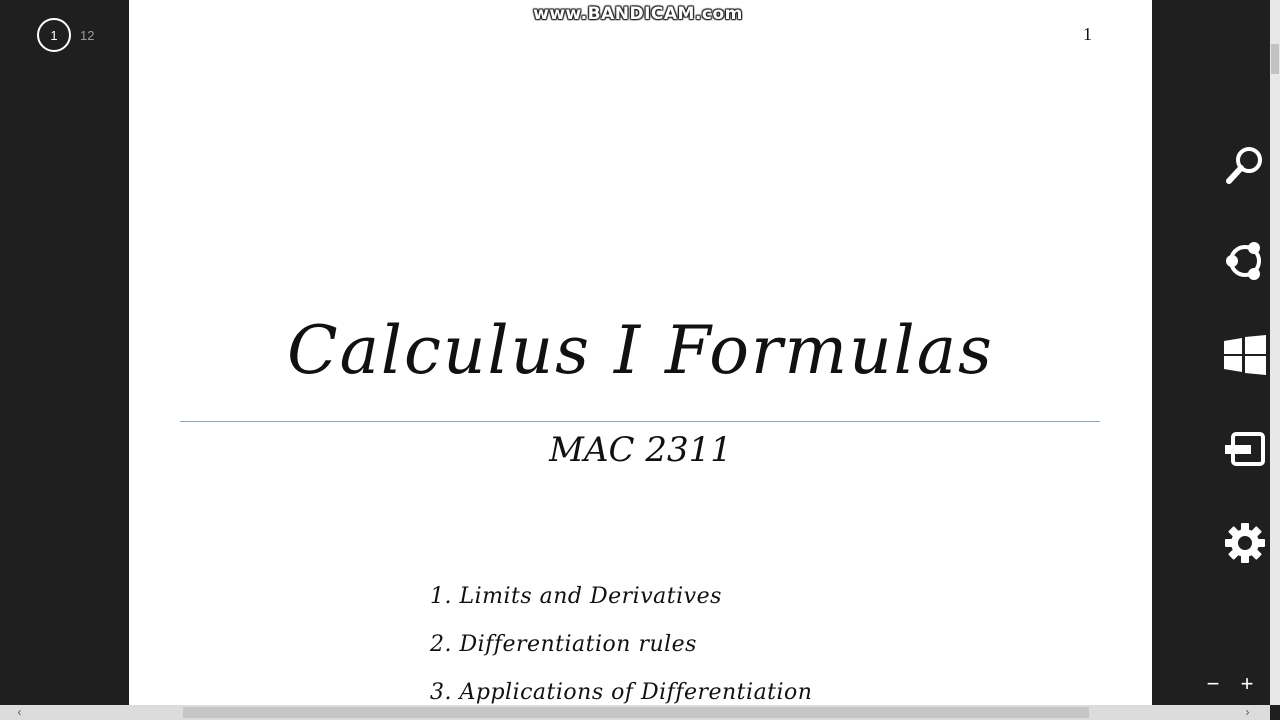  Describe the element at coordinates (576, 596) in the screenshot. I see `toc-item: 1. Limits and Derivatives` at that location.